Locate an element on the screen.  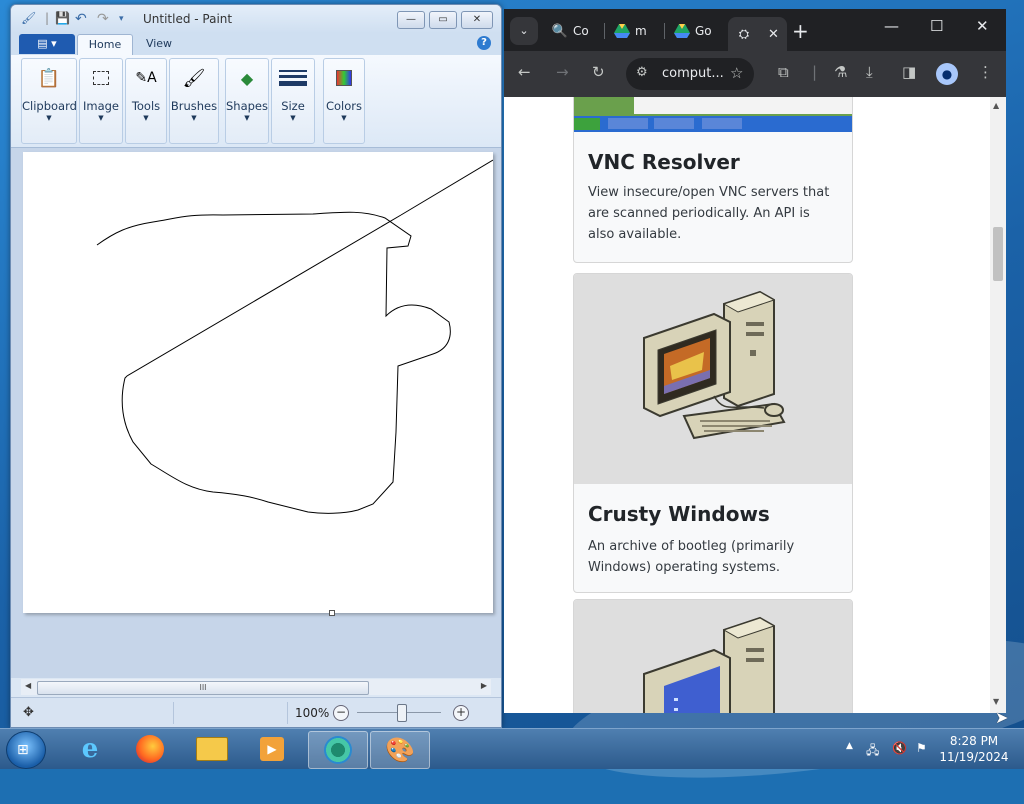
tab-view: View is located at coordinates (159, 44).